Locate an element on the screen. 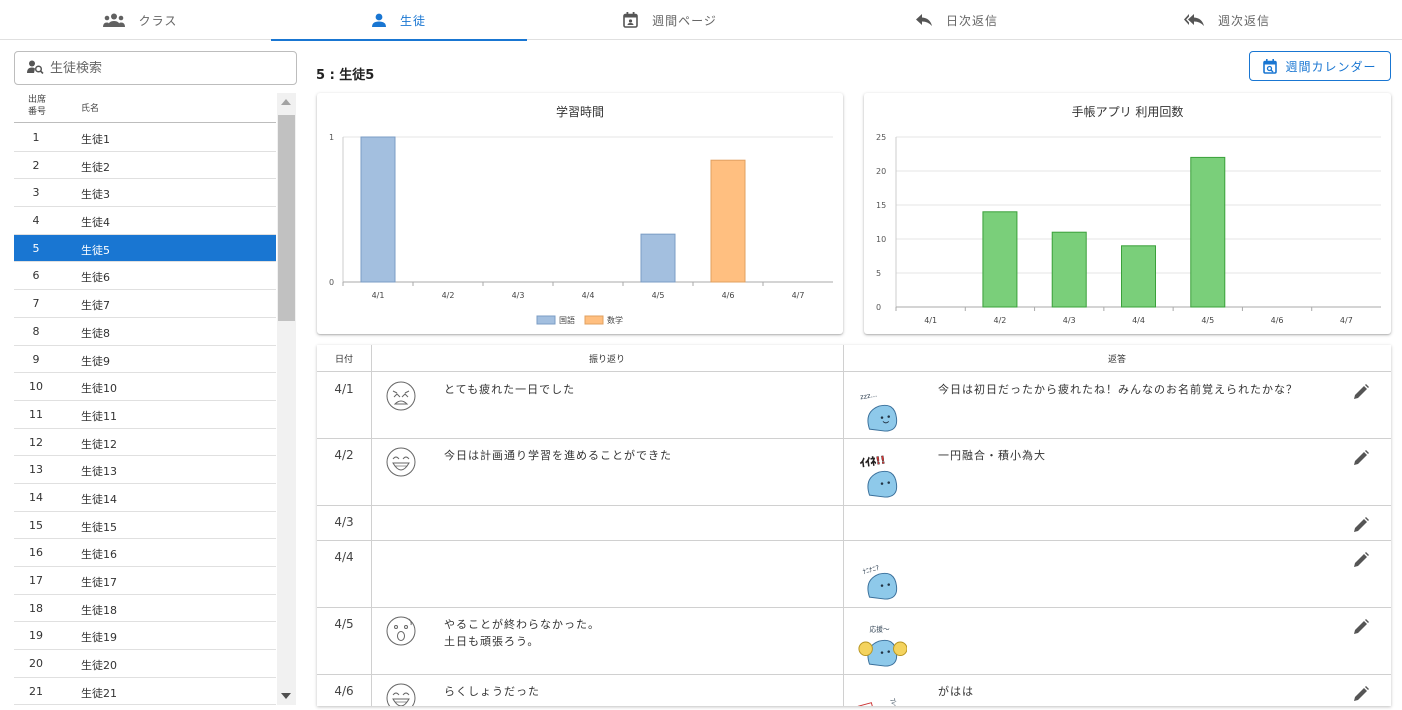 The width and height of the screenshot is (1402, 710). y-tick-label: 10 is located at coordinates (881, 239).